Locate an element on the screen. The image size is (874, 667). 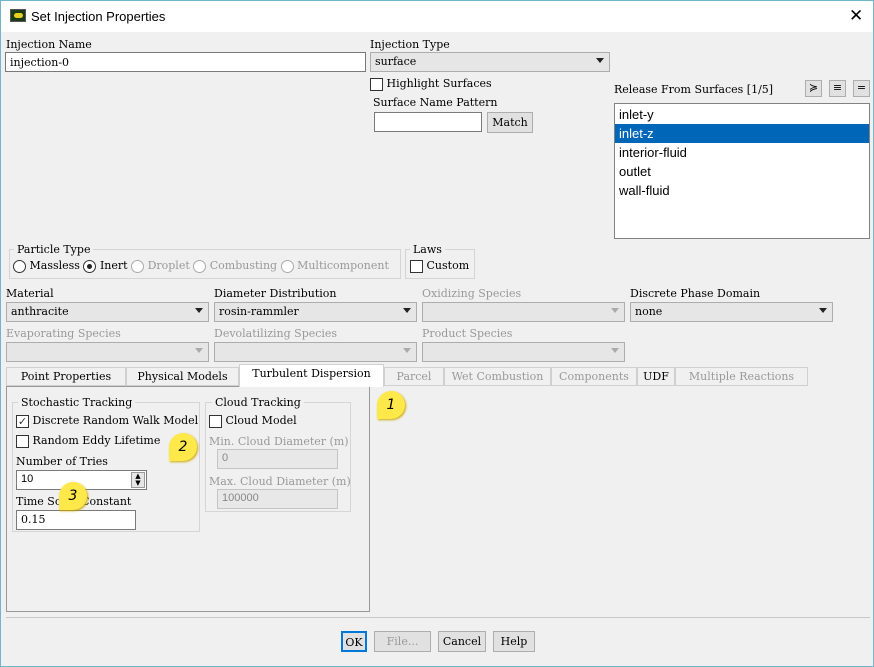
cancel-button: Cancel is located at coordinates (462, 641).